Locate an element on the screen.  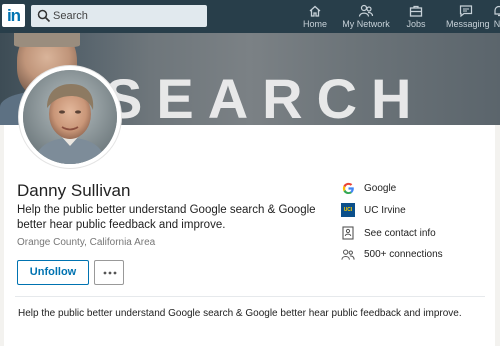
top-nav-bar: in Home My Network Jobs is located at coordinates (250, 16).